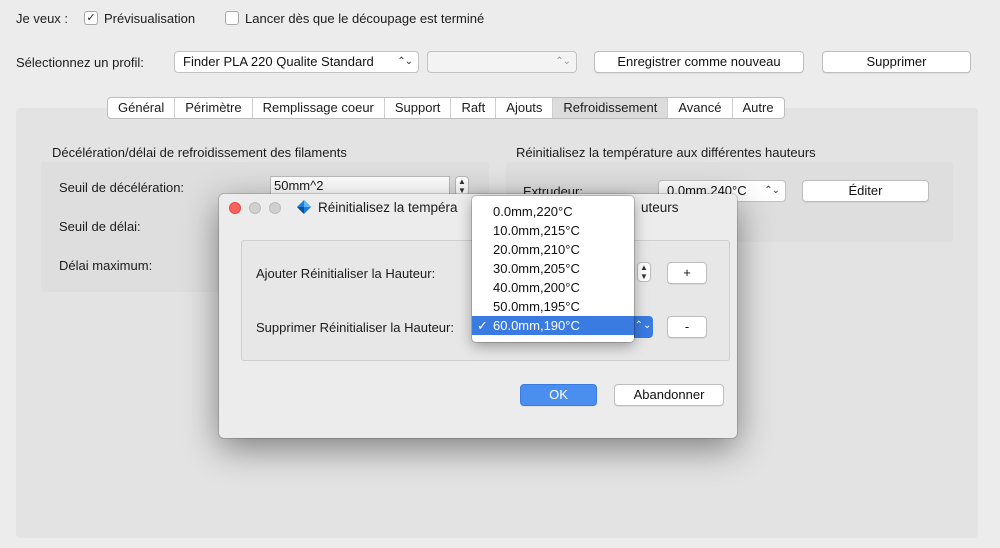 This screenshot has width=1000, height=548. I want to click on tab-7: Avancé, so click(700, 108).